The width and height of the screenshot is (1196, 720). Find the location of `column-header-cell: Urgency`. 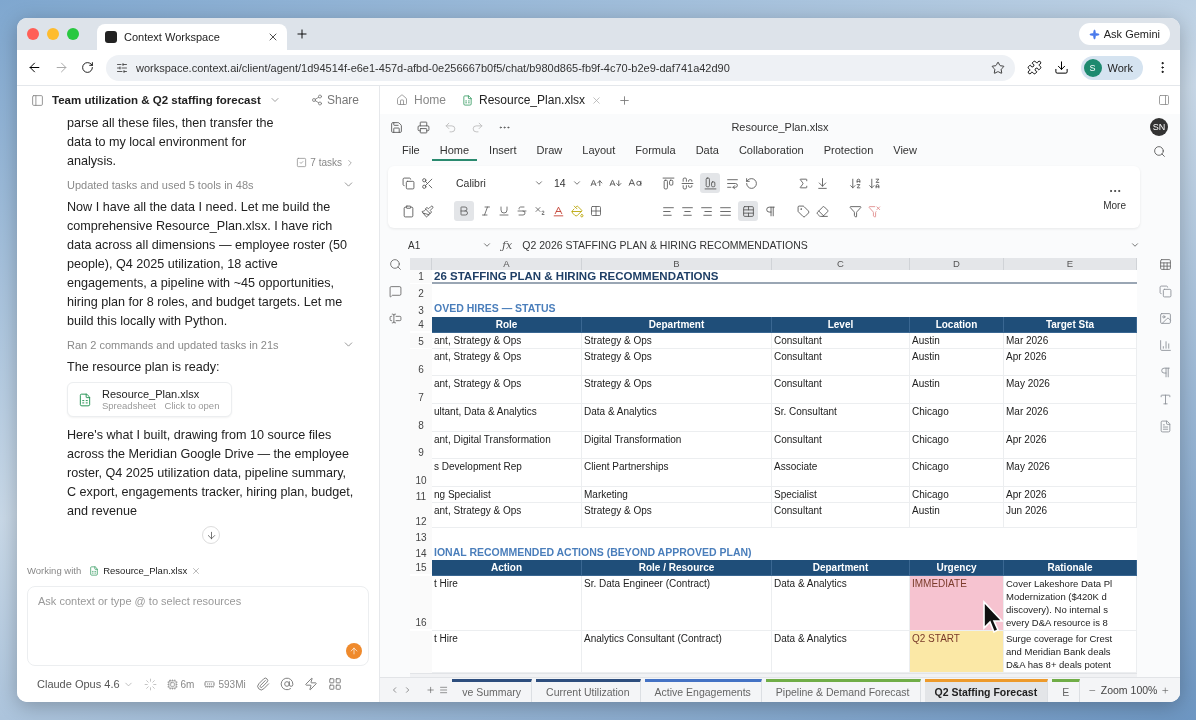

column-header-cell: Urgency is located at coordinates (957, 568).